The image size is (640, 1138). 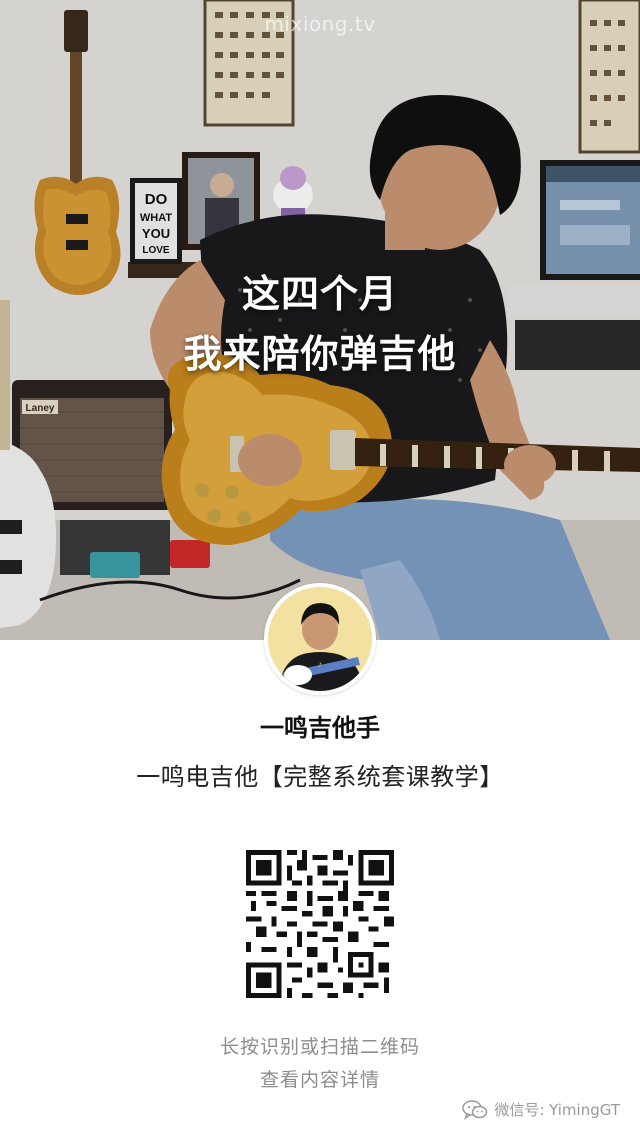 I want to click on wechat-icon, so click(x=475, y=1109).